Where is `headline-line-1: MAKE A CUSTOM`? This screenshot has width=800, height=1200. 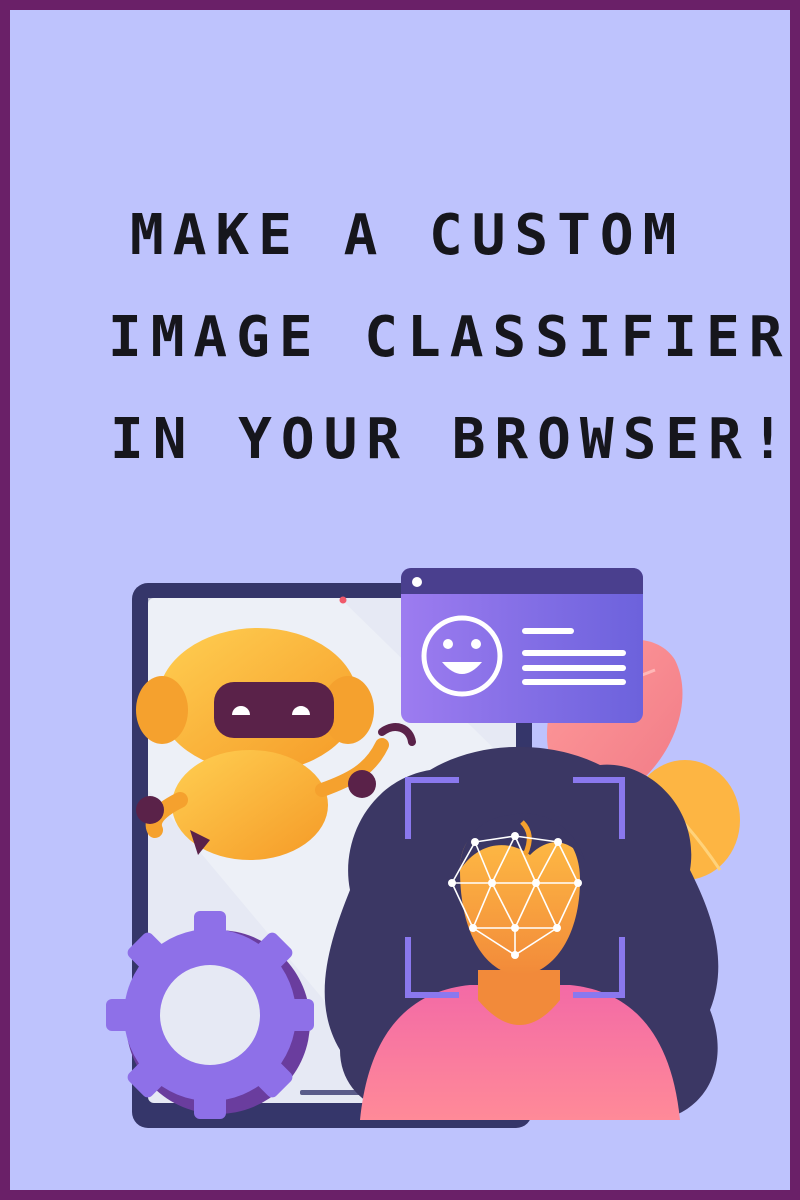 headline-line-1: MAKE A CUSTOM is located at coordinates (408, 235).